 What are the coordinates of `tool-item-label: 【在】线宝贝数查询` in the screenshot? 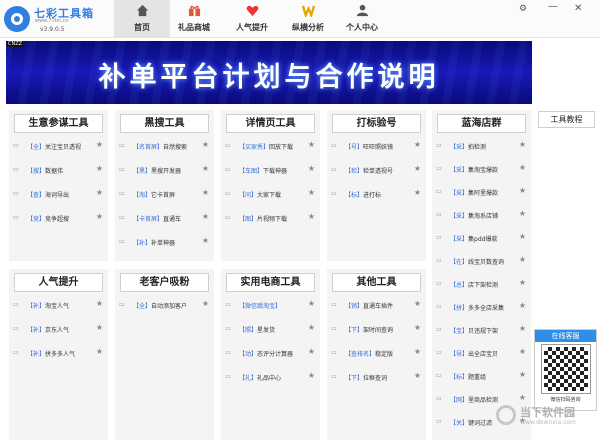 It's located at (477, 261).